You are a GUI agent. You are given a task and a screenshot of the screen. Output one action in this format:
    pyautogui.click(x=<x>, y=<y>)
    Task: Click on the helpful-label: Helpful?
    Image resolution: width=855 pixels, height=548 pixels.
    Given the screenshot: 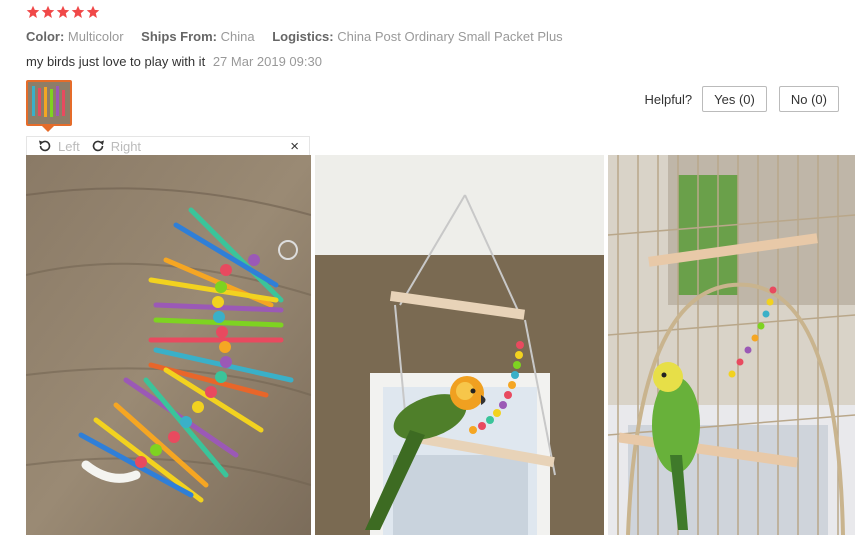 What is the action you would take?
    pyautogui.click(x=668, y=99)
    